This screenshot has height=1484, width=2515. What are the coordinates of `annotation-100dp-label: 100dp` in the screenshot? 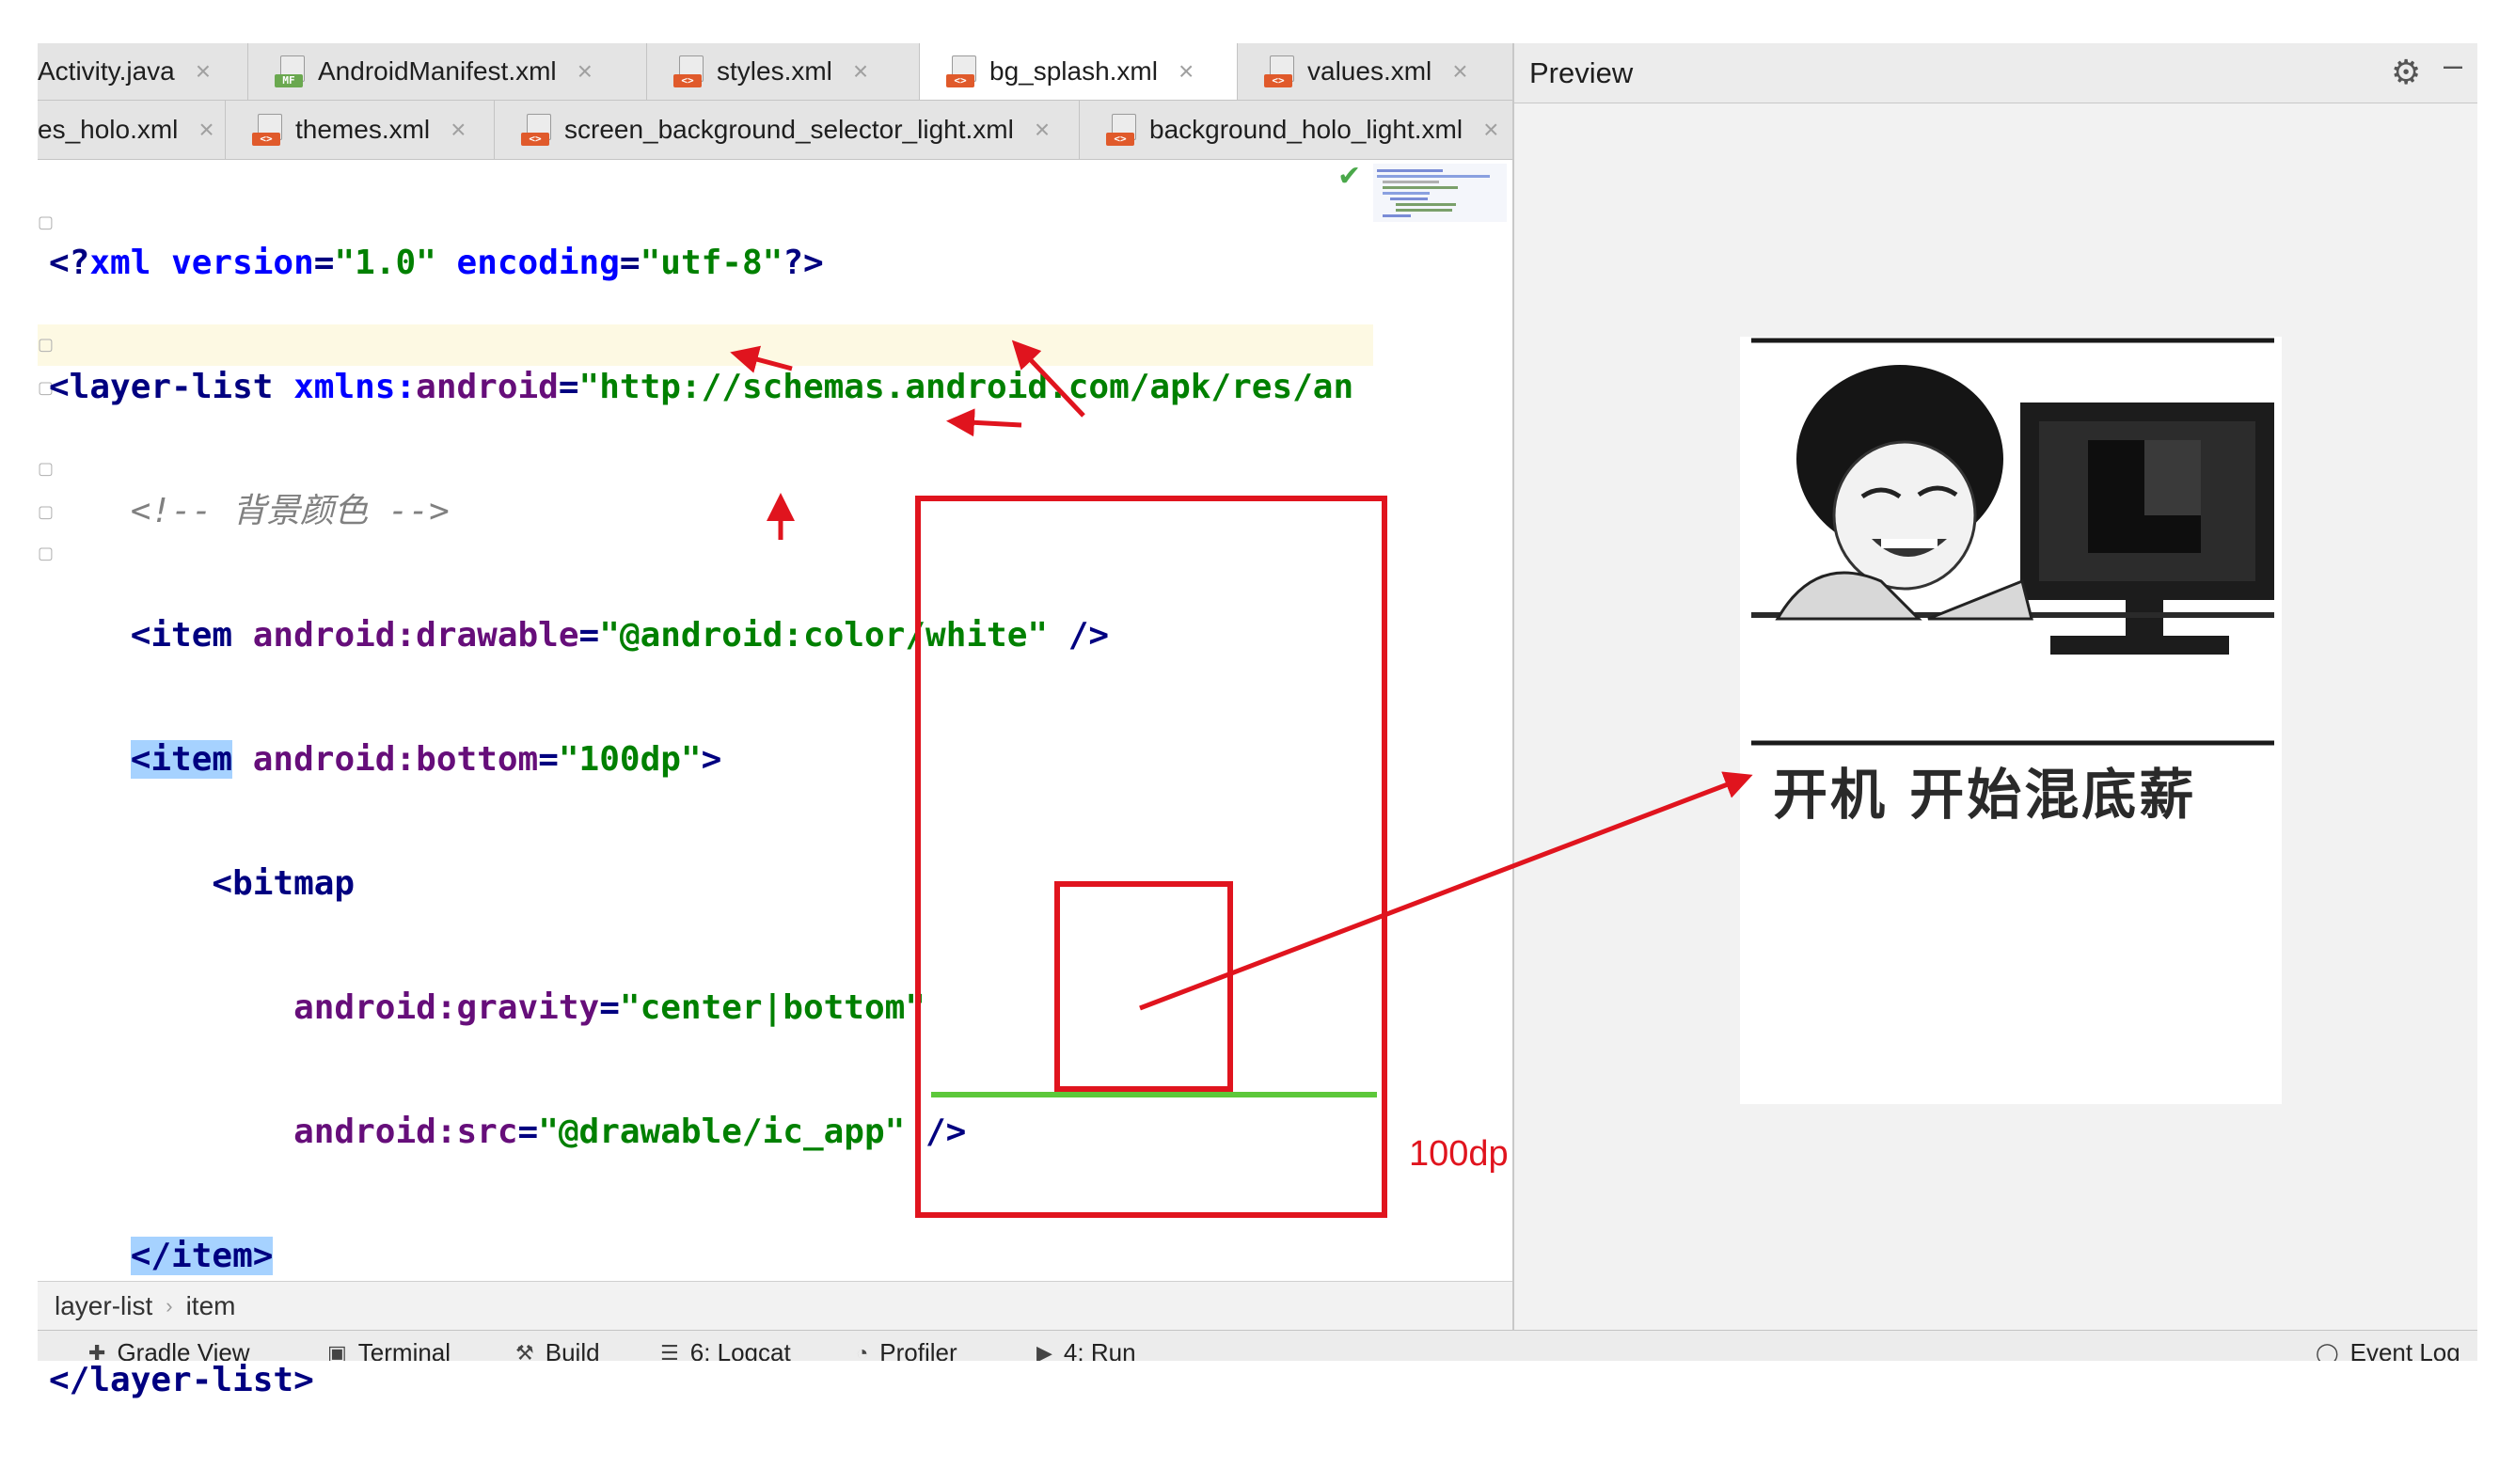 It's located at (1459, 1154).